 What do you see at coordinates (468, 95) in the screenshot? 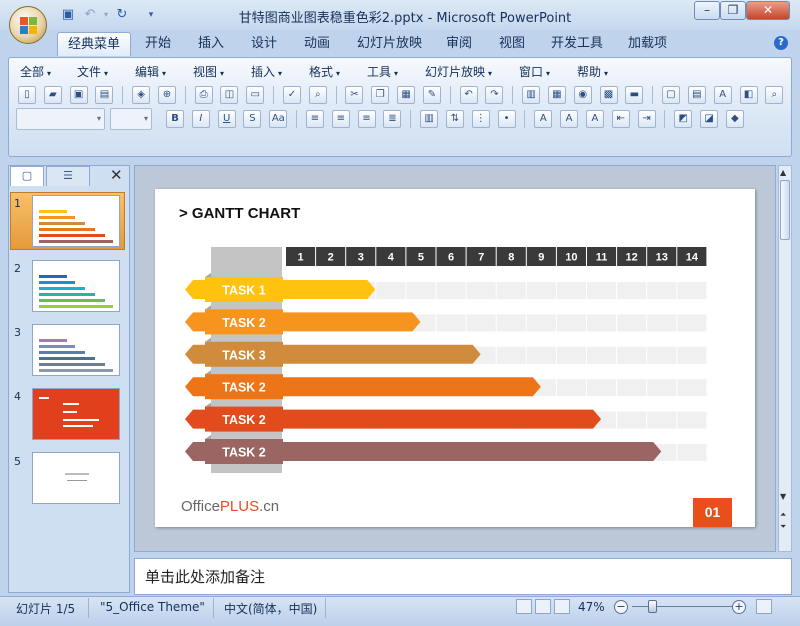
I see `undo-toolbar-icon: ↶` at bounding box center [468, 95].